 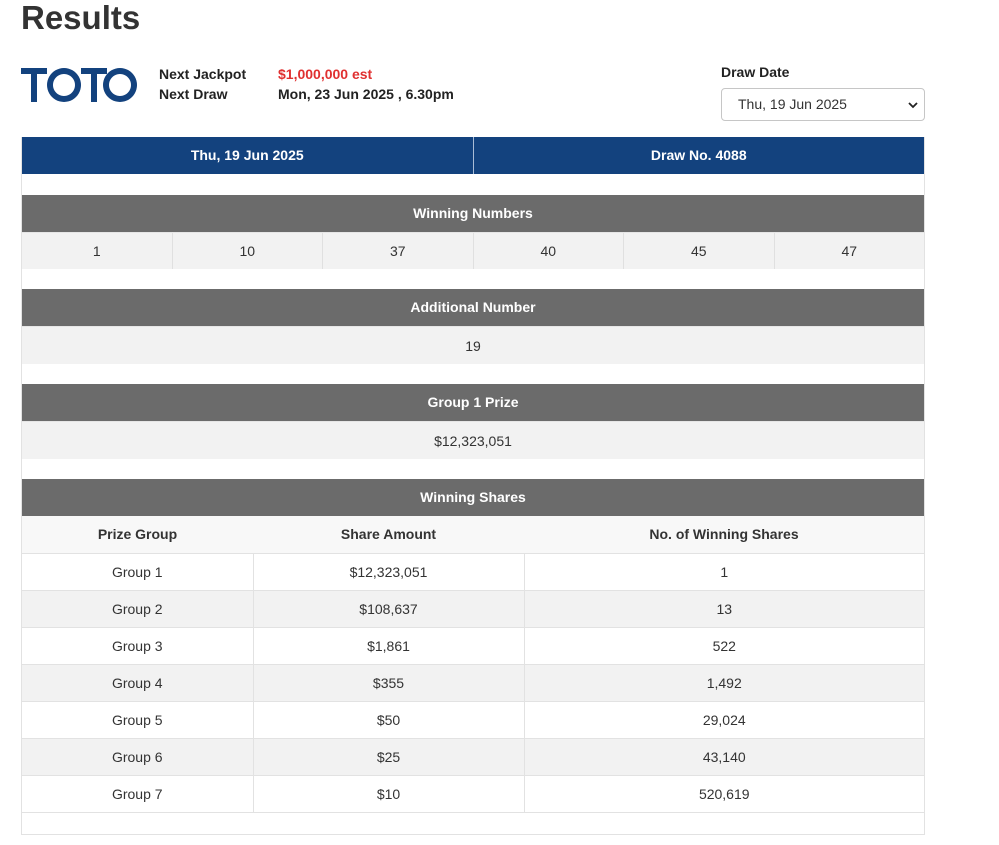 I want to click on prize-group-cell: Group 5, so click(x=138, y=719).